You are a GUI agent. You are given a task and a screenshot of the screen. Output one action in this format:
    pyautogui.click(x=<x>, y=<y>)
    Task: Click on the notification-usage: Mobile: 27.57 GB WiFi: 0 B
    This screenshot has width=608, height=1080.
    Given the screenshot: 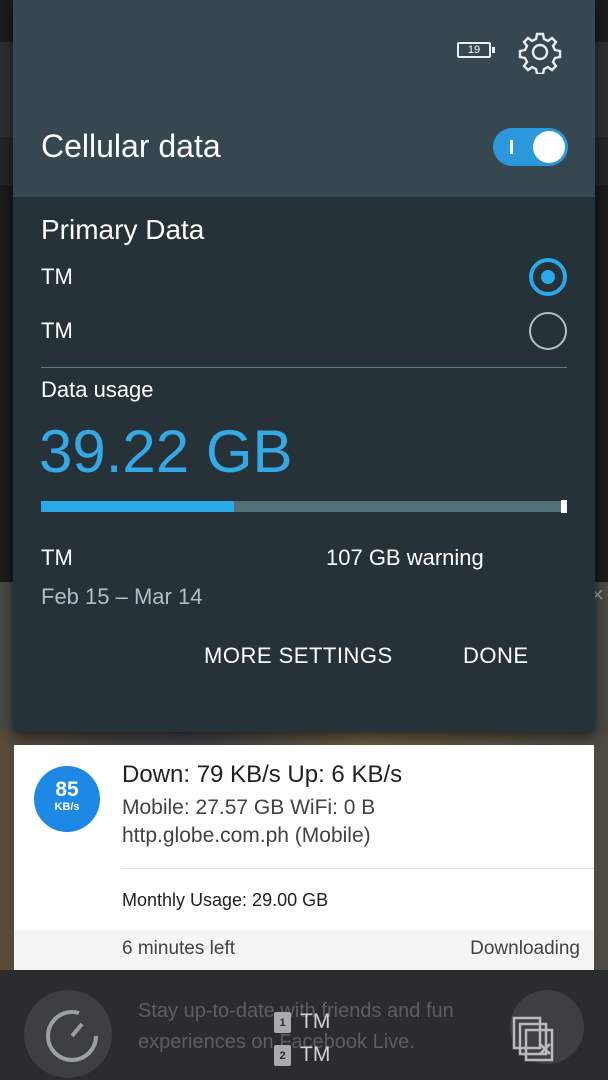 What is the action you would take?
    pyautogui.click(x=249, y=807)
    